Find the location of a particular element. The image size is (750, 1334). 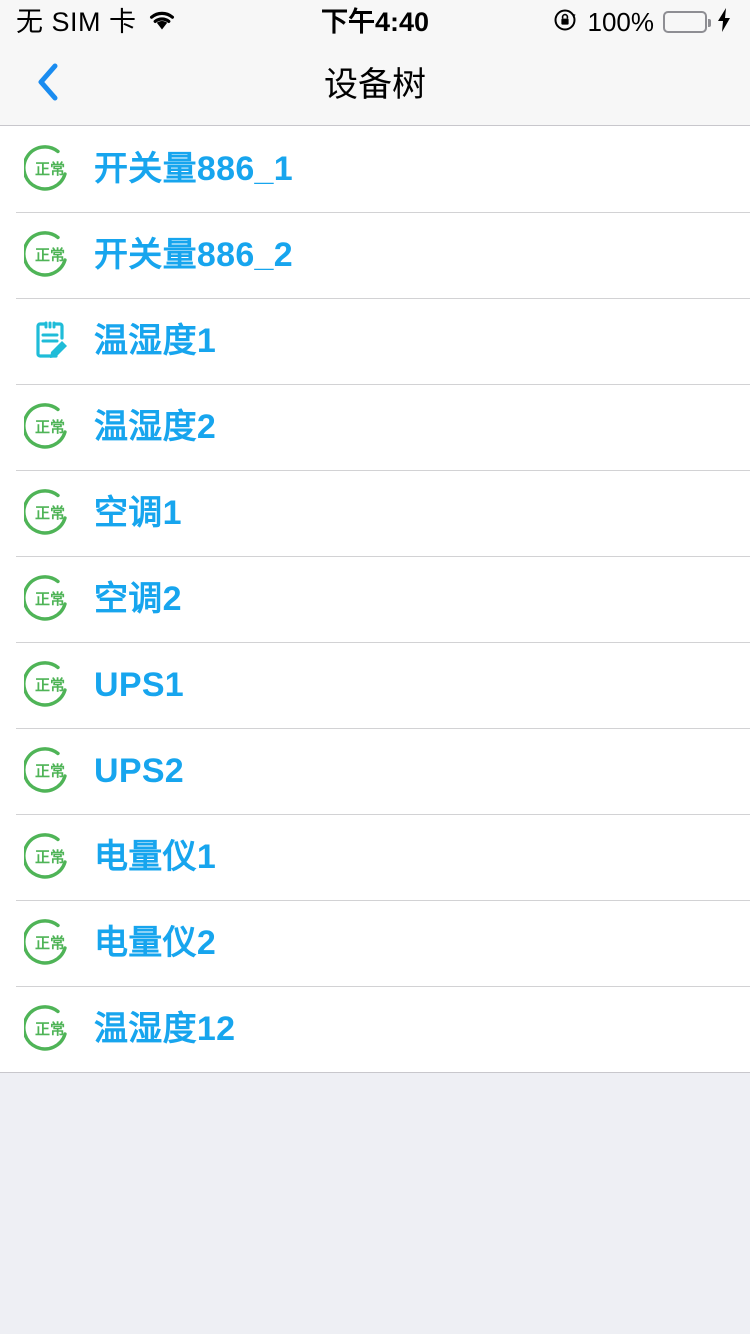

chevron-left-icon is located at coordinates (48, 84).